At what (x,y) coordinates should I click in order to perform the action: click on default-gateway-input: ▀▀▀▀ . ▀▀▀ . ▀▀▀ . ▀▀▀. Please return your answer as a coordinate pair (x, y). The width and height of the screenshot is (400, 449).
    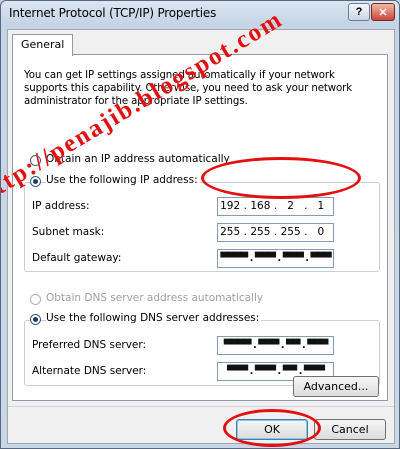
    Looking at the image, I should click on (275, 258).